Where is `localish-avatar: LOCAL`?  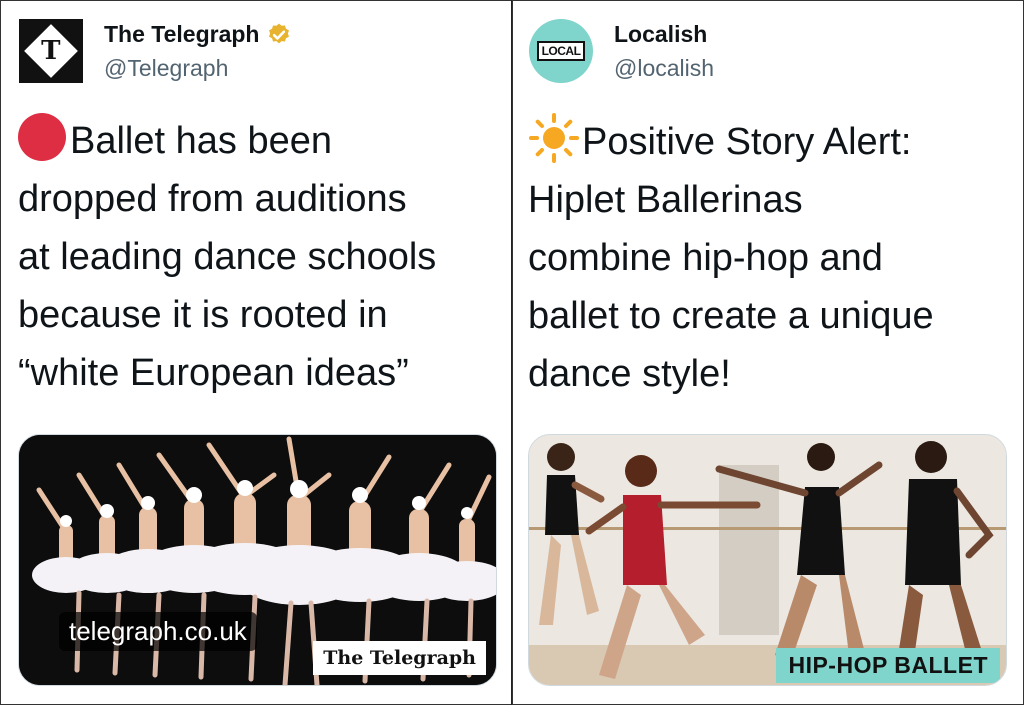
localish-avatar: LOCAL is located at coordinates (561, 51).